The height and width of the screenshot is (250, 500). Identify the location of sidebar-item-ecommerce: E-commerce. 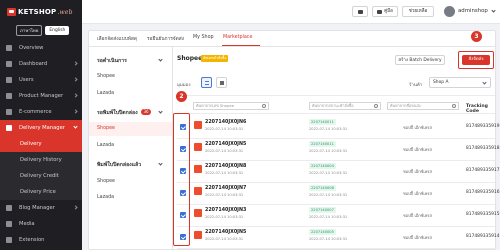
(41, 112).